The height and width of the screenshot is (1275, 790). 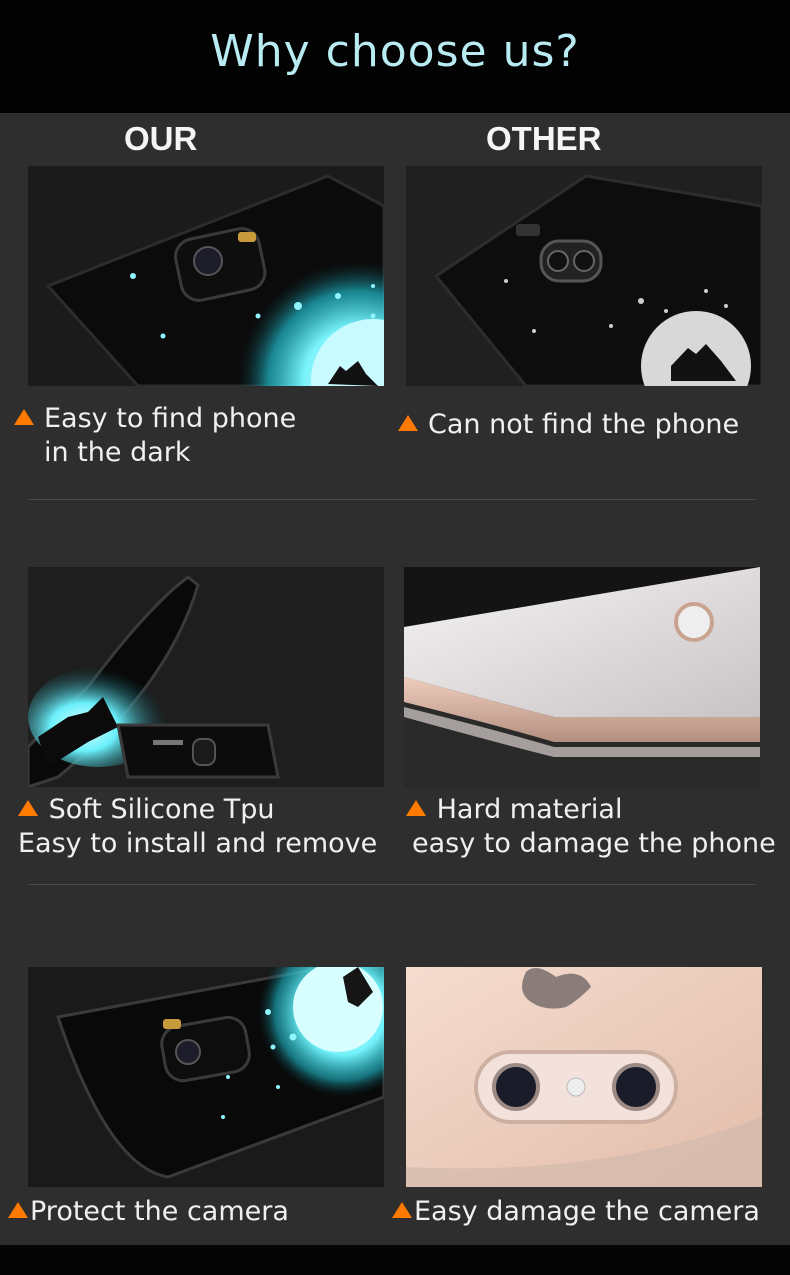 What do you see at coordinates (117, 452) in the screenshot?
I see `caption-ours-1-line2: in the dark` at bounding box center [117, 452].